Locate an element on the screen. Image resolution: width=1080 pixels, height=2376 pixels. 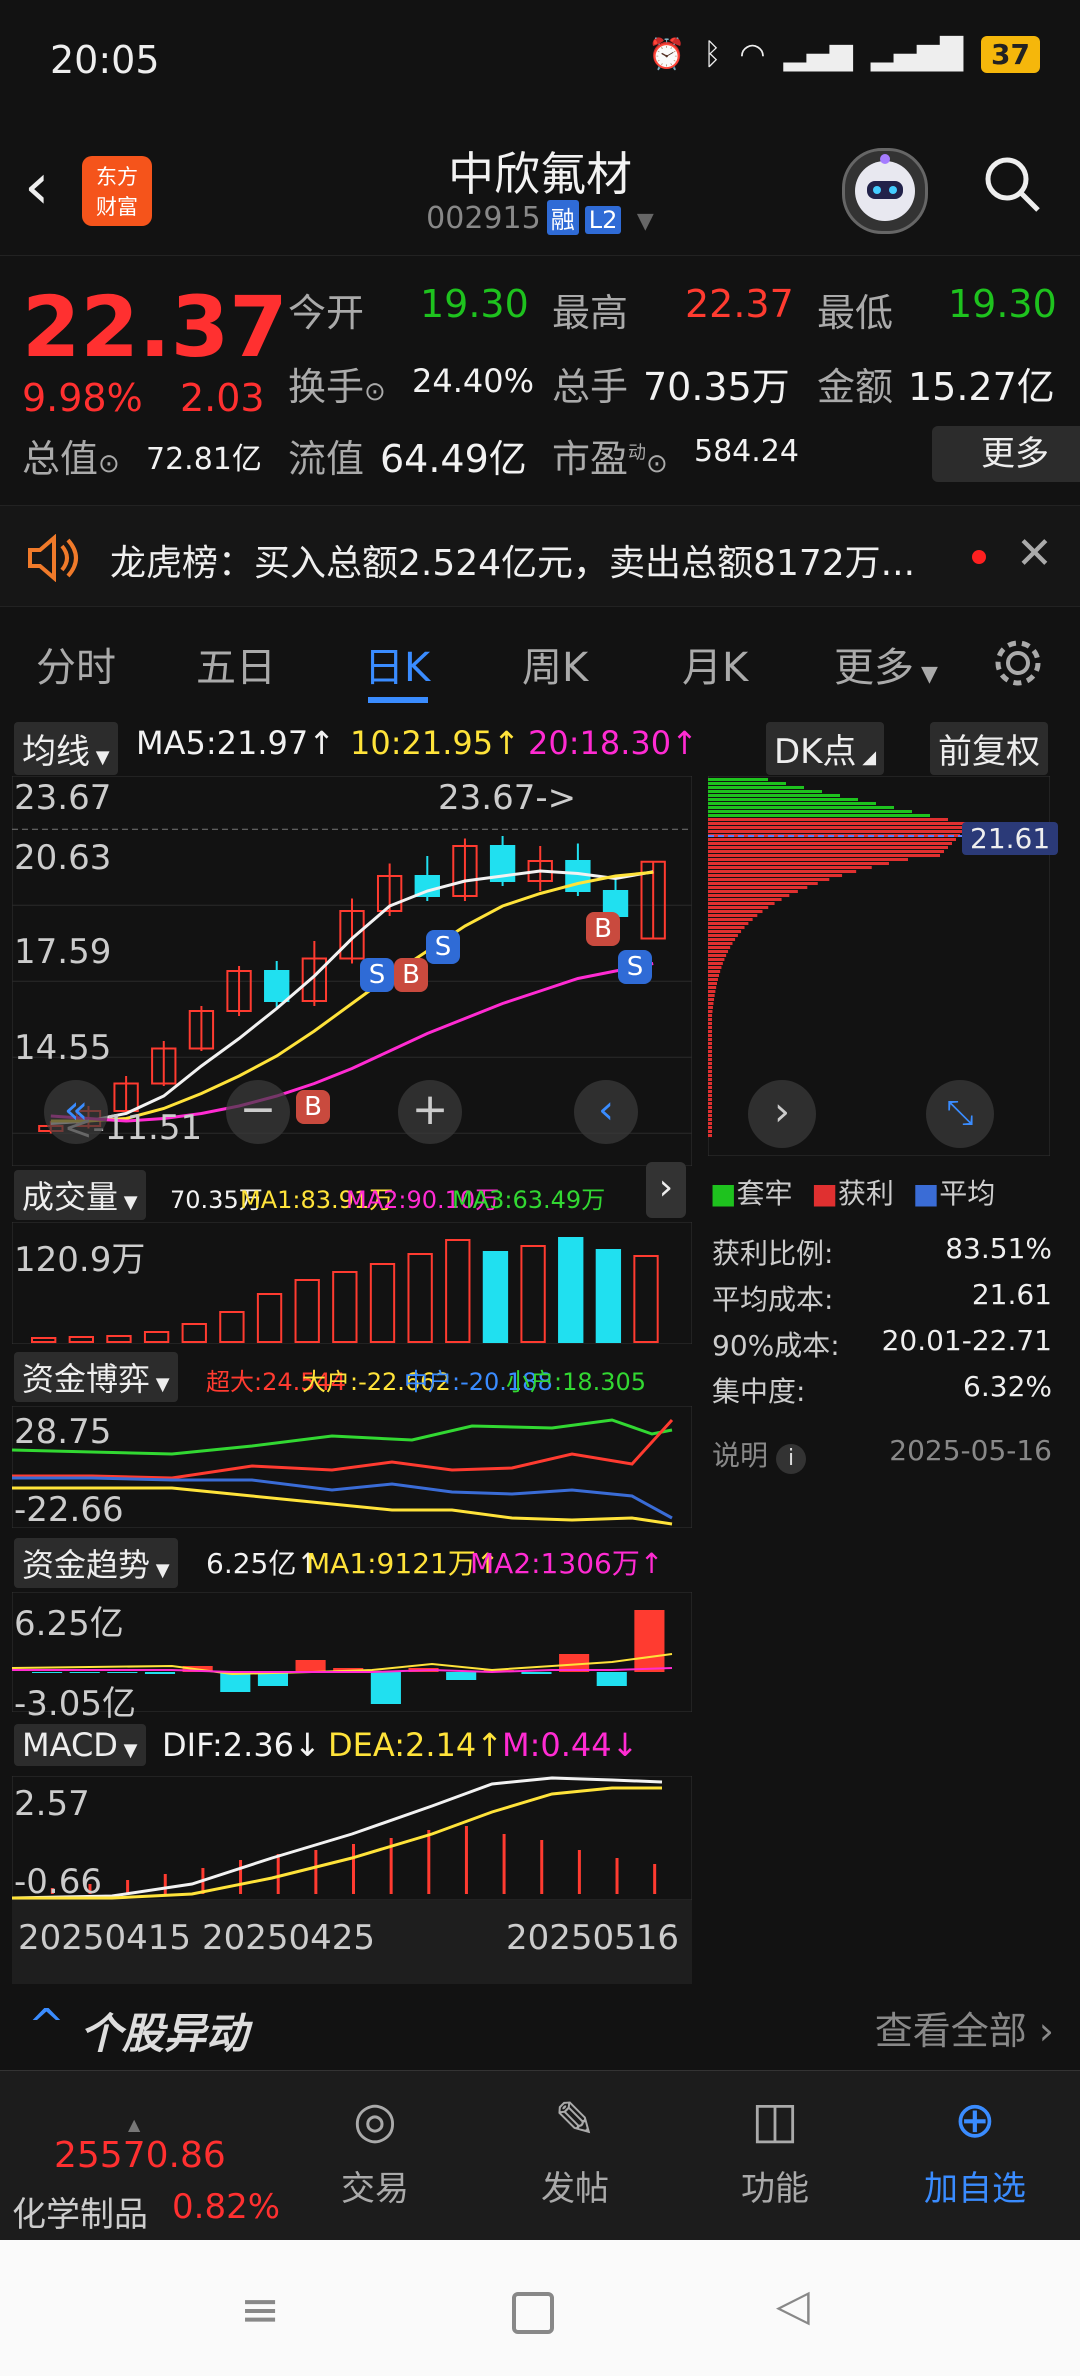
zoom-out-button: − is located at coordinates (258, 1112).